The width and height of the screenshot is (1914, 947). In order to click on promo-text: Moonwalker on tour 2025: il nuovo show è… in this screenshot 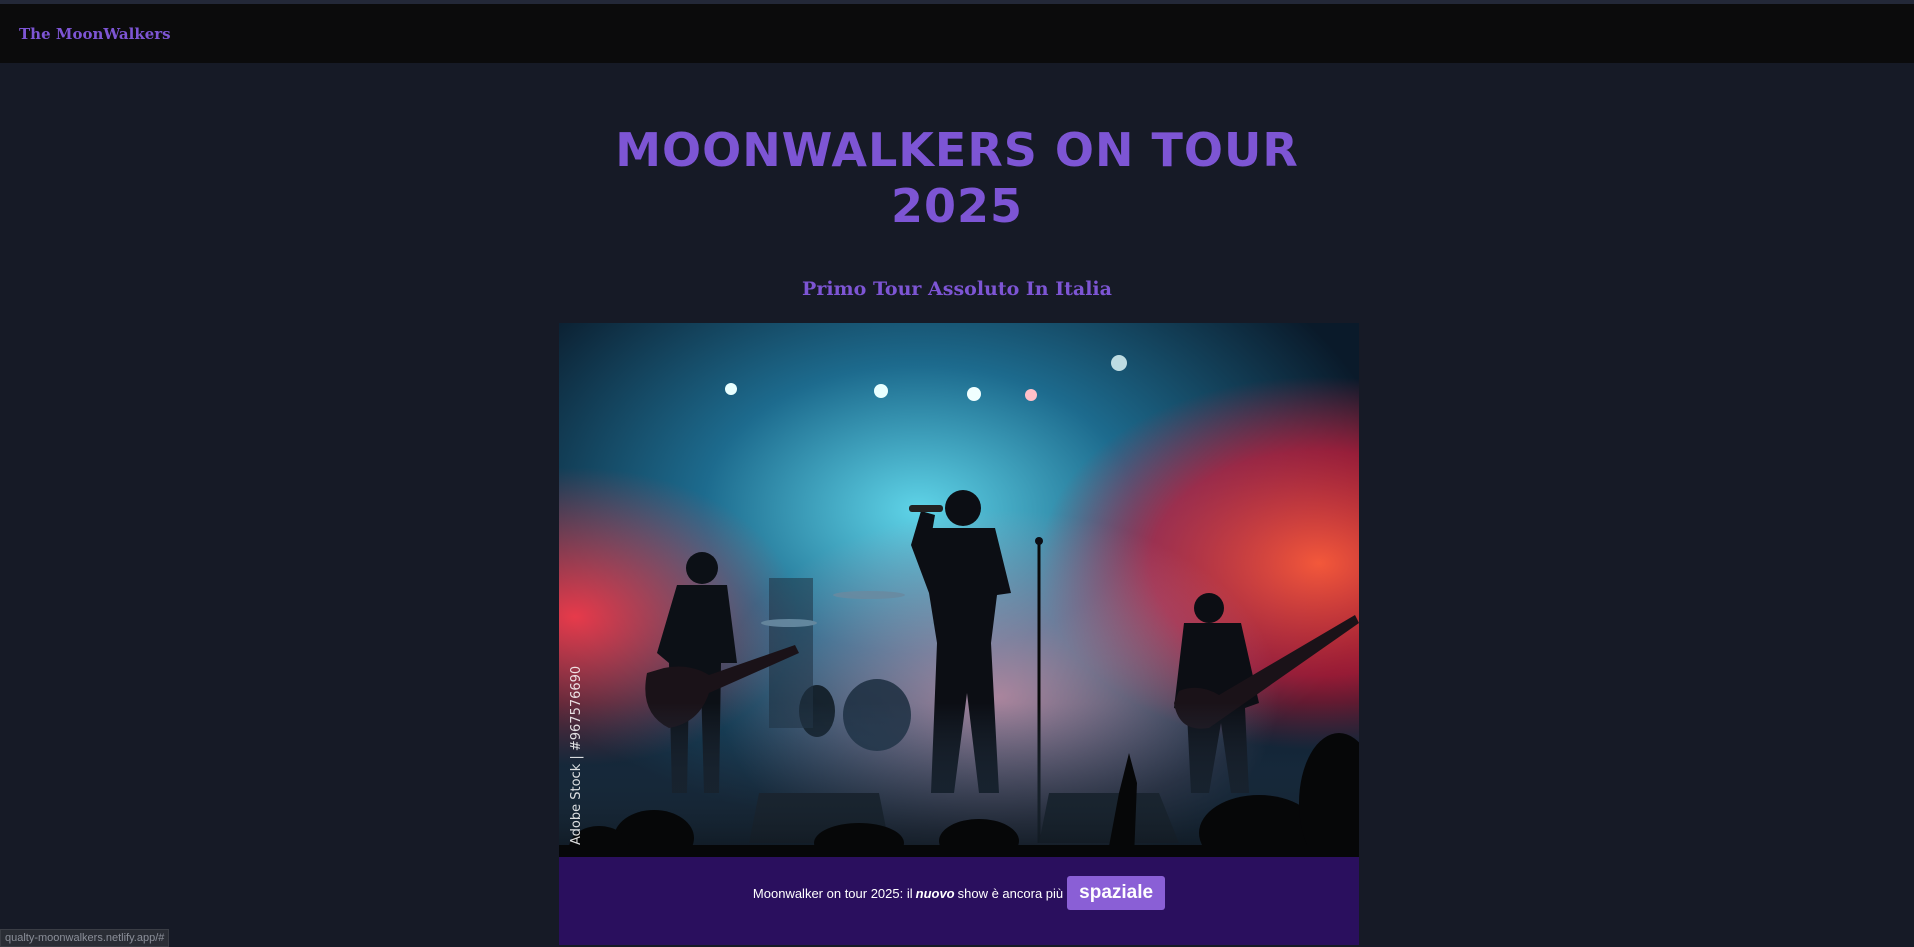, I will do `click(959, 893)`.